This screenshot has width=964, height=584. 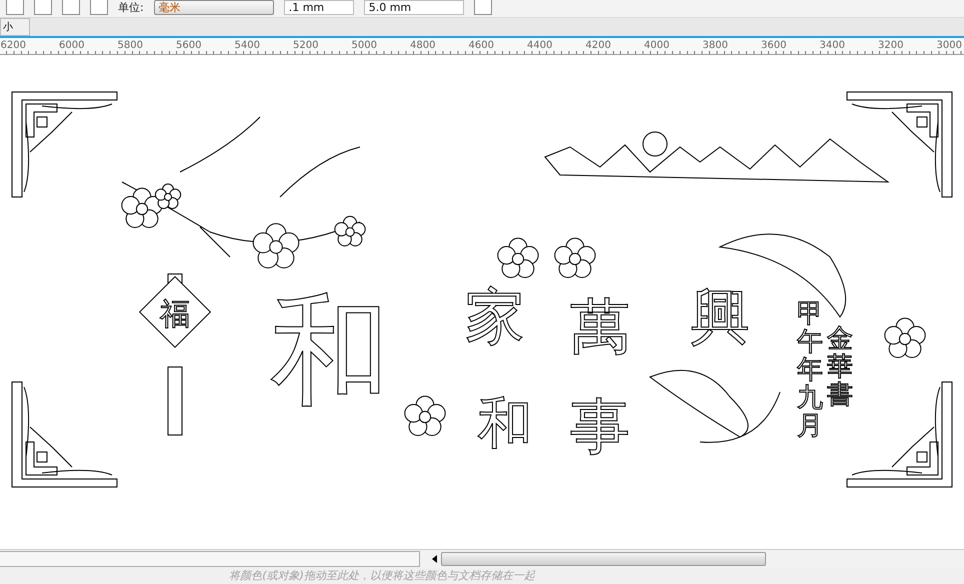 I want to click on ruler-label: 6000, so click(x=72, y=45).